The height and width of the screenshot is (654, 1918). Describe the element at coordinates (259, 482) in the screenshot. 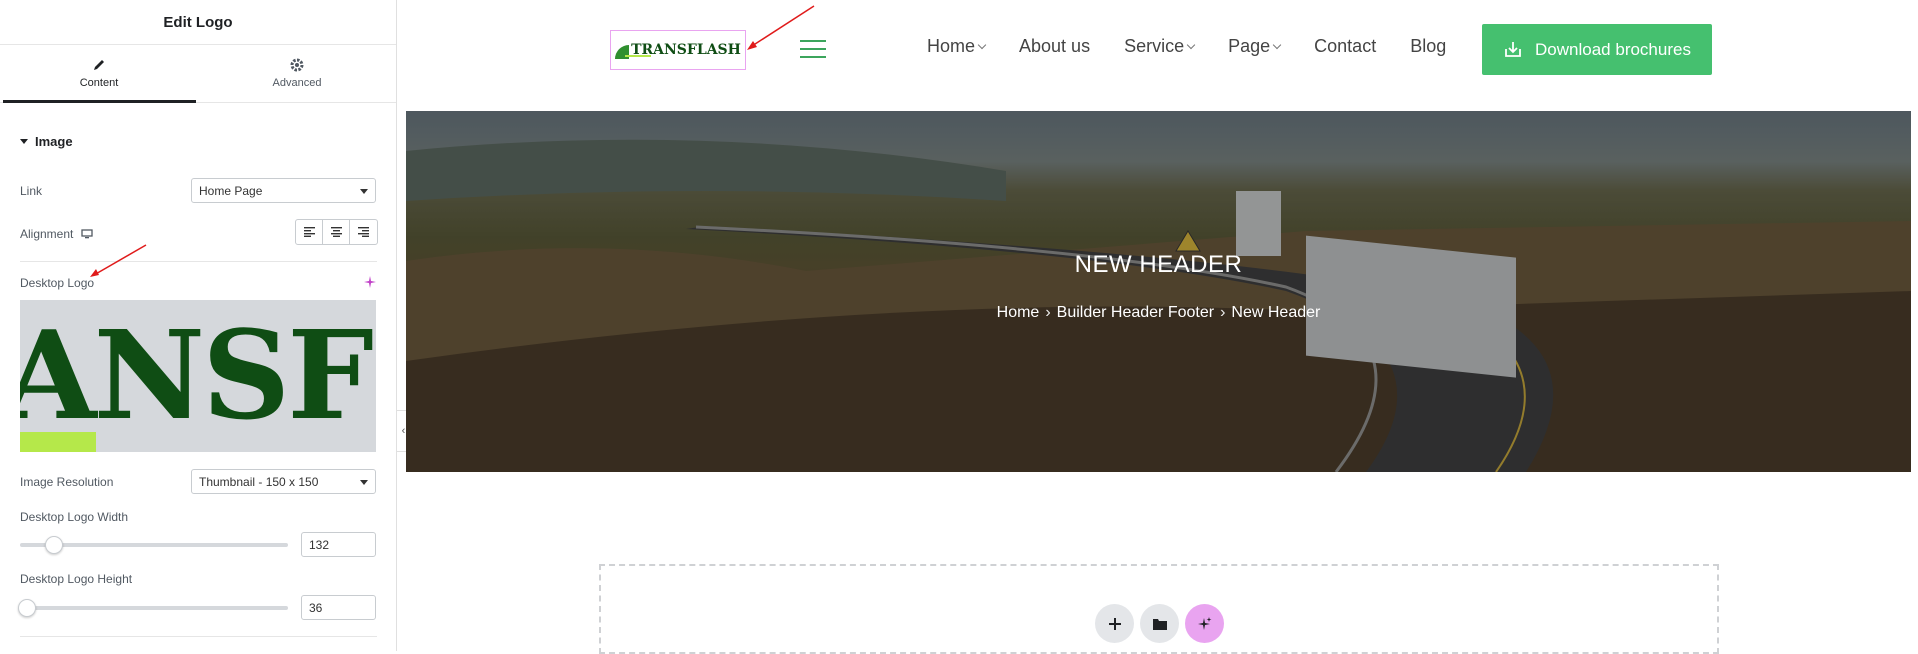

I see `image-resolution-value: Thumbnail - 150 x 150` at that location.